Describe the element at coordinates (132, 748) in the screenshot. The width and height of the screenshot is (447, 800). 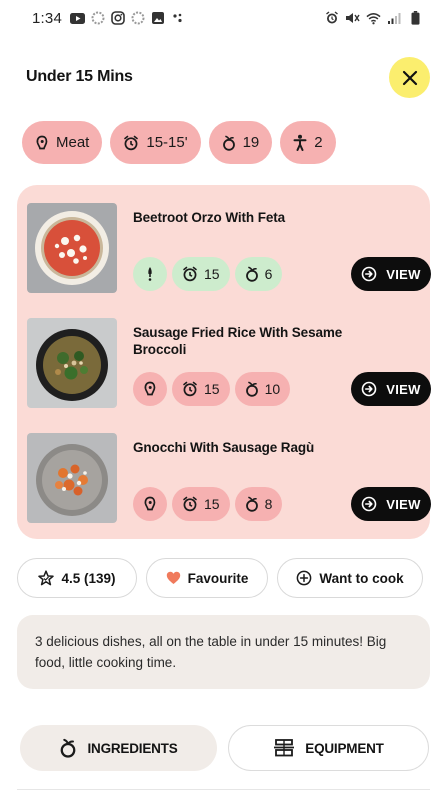
I see `tab-ingredients-label: INGREDIENTS` at that location.